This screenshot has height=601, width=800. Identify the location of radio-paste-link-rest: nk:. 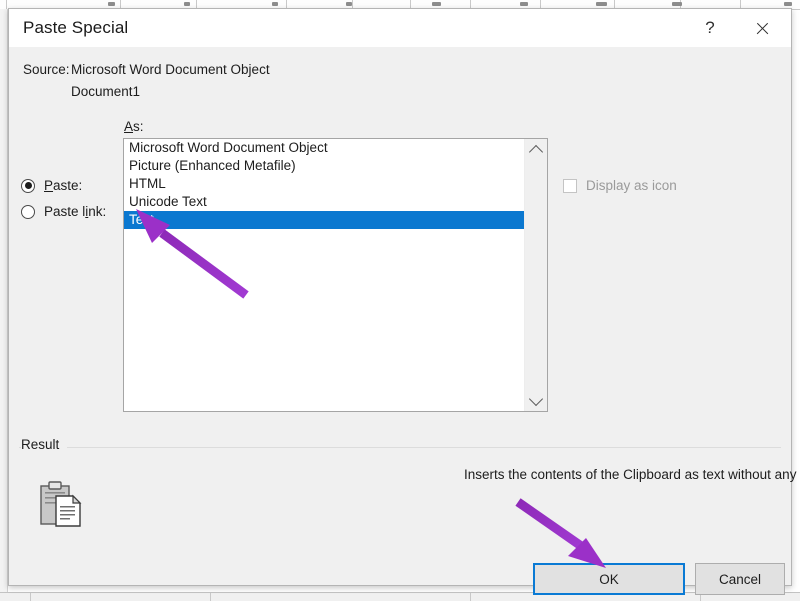
(97, 211).